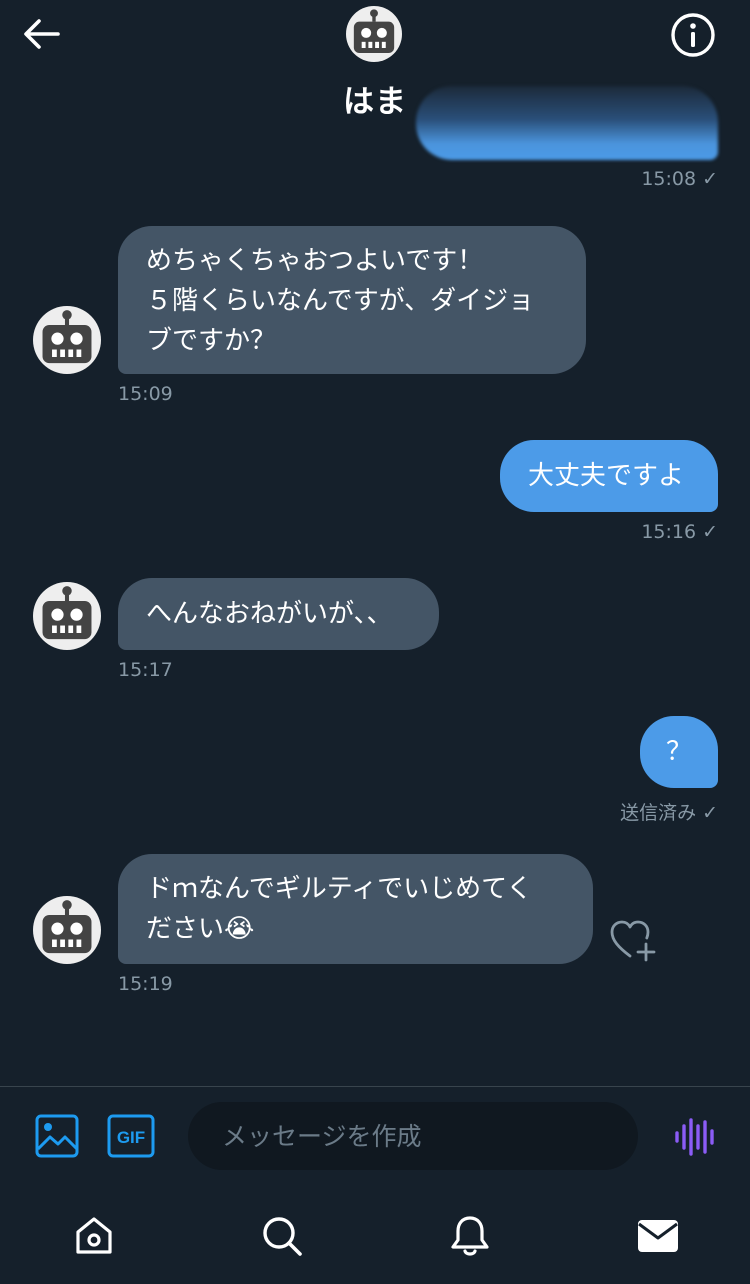 The width and height of the screenshot is (750, 1284). I want to click on nav-messages, so click(658, 1236).